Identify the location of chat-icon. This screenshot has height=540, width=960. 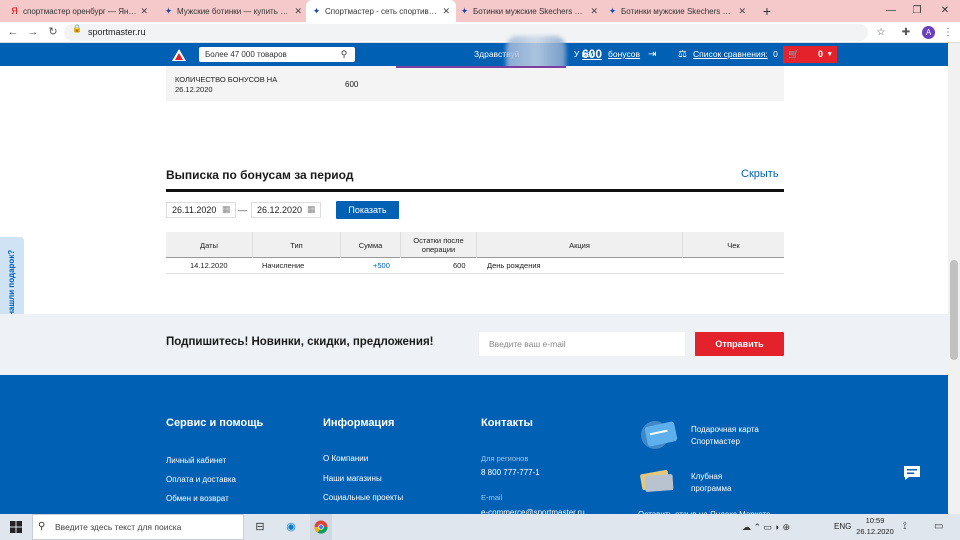
(912, 473).